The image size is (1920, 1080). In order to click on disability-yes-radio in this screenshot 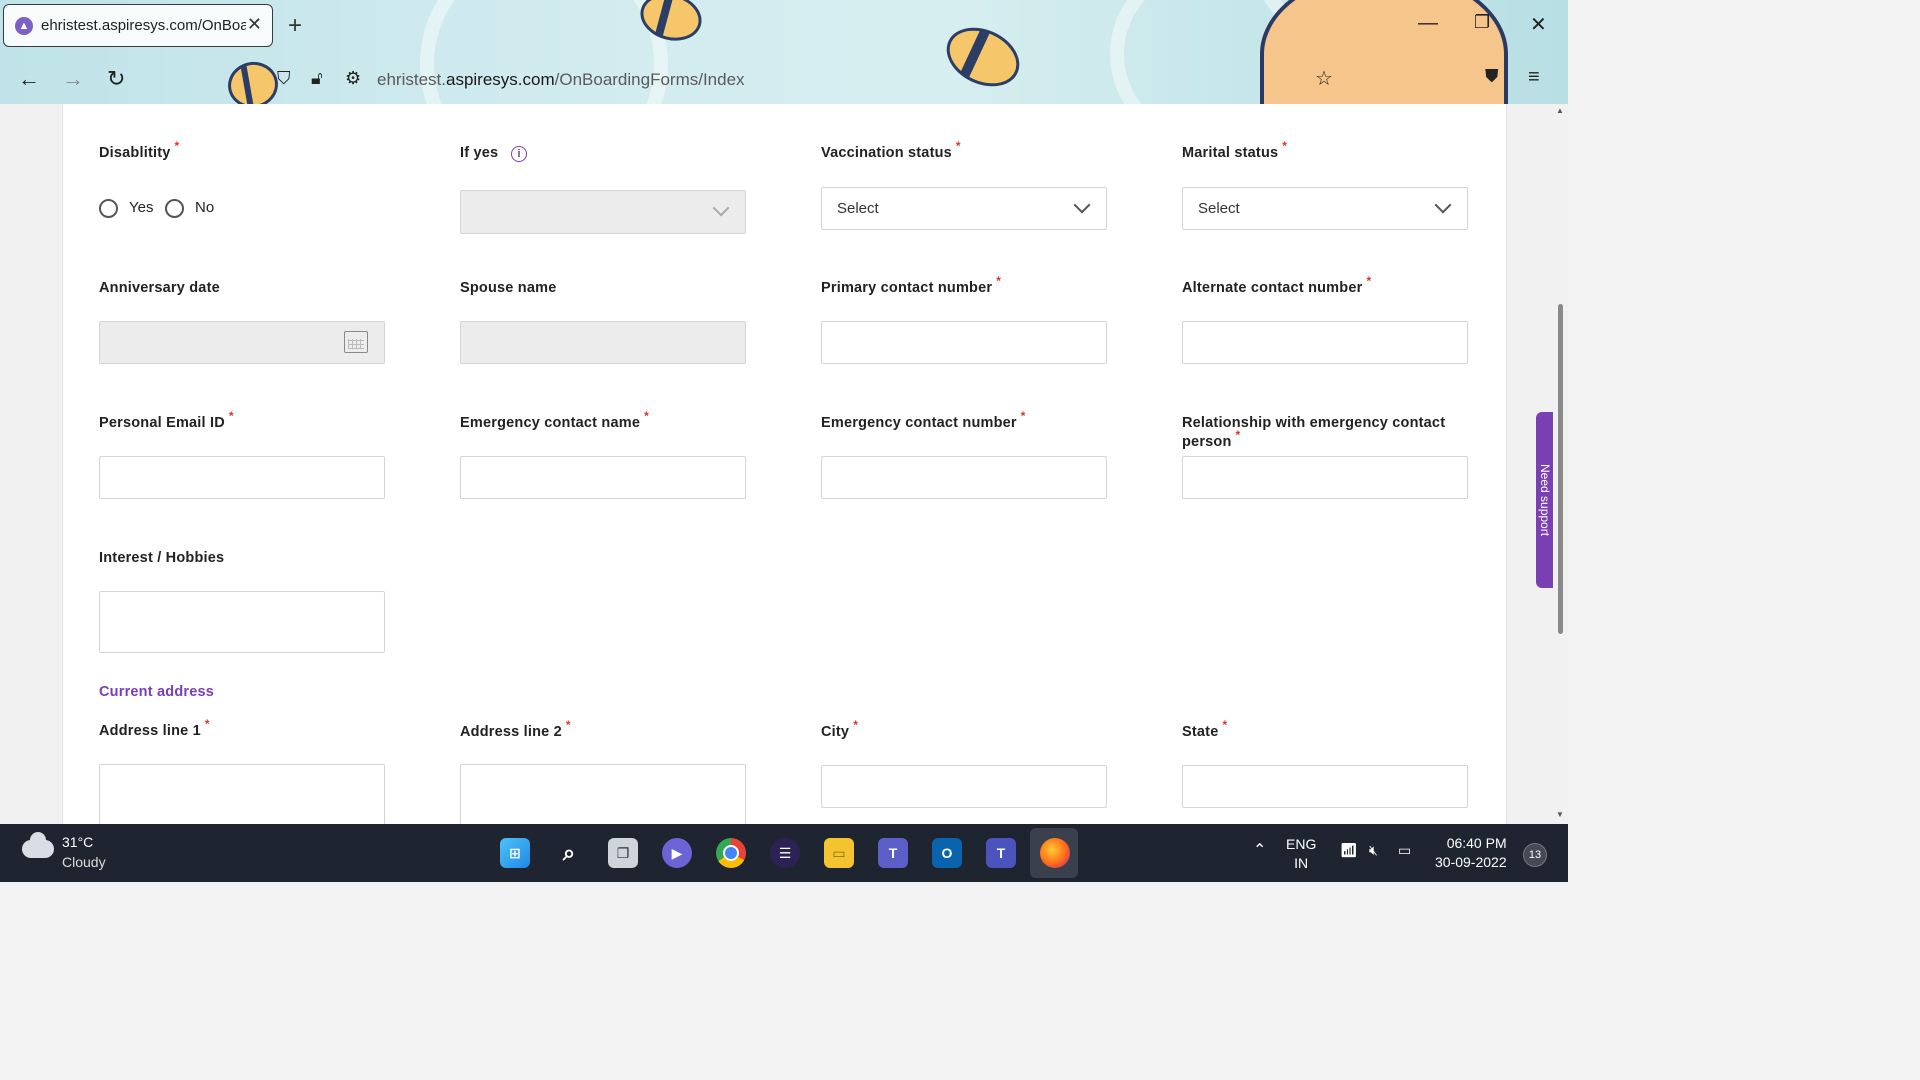, I will do `click(108, 208)`.